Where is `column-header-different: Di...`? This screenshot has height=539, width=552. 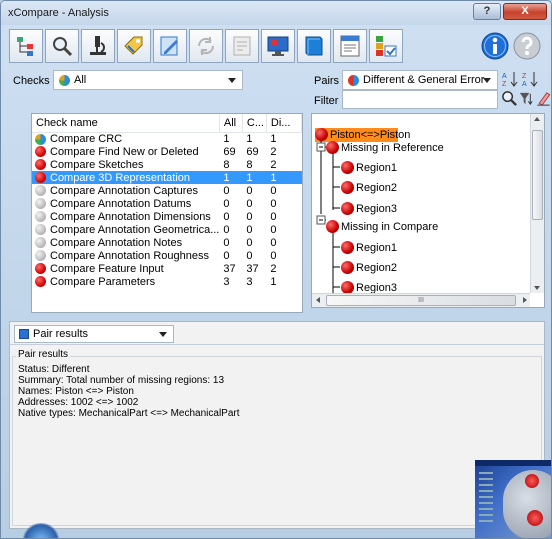 column-header-different: Di... is located at coordinates (284, 123).